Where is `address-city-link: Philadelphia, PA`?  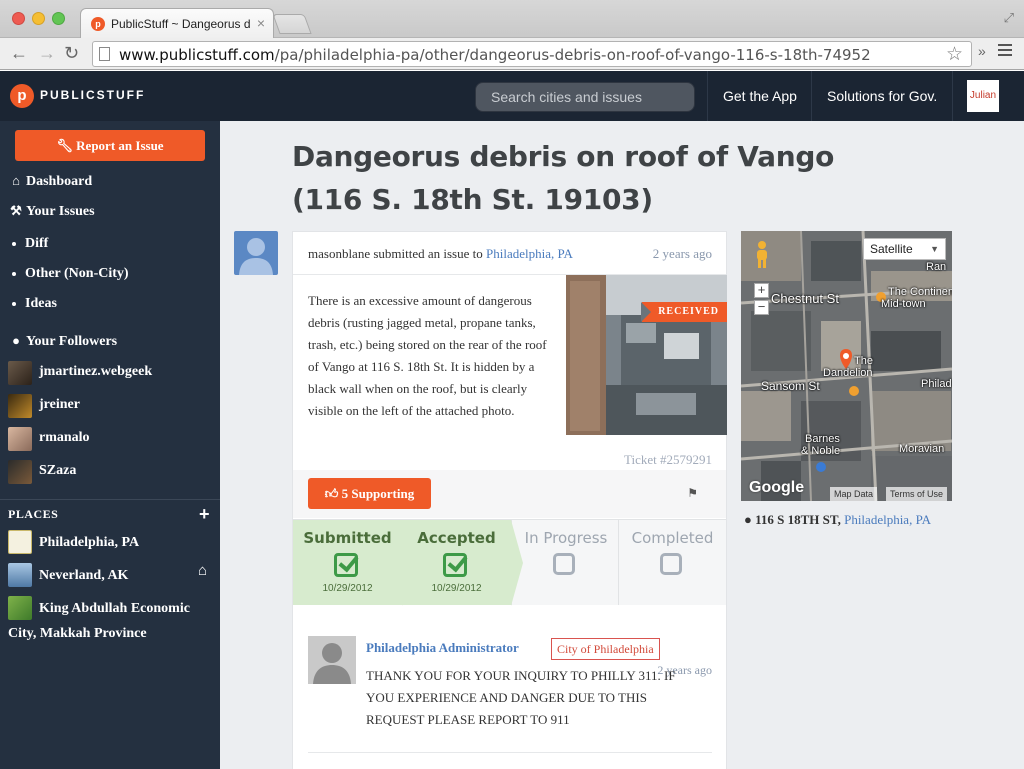
address-city-link: Philadelphia, PA is located at coordinates (887, 519).